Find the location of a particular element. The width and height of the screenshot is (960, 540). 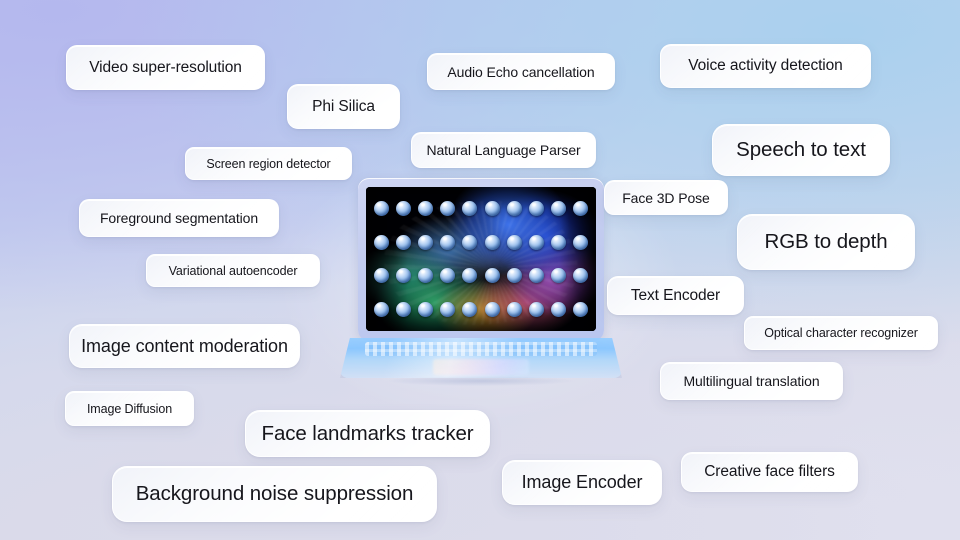

feature-chip: Video super-resolution is located at coordinates (165, 67).